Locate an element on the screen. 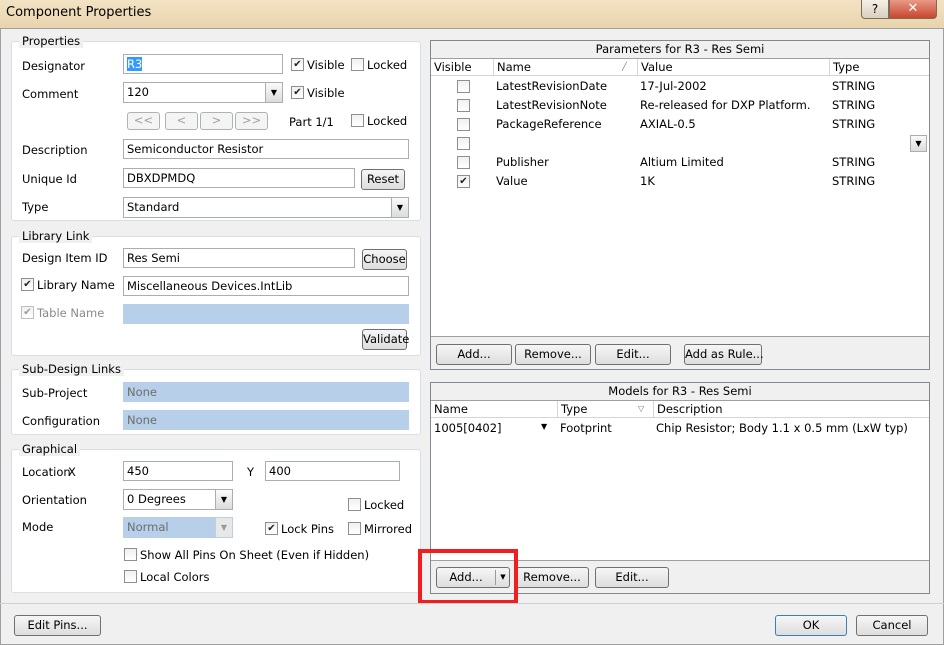 This screenshot has width=944, height=645. help-button: ? is located at coordinates (875, 9).